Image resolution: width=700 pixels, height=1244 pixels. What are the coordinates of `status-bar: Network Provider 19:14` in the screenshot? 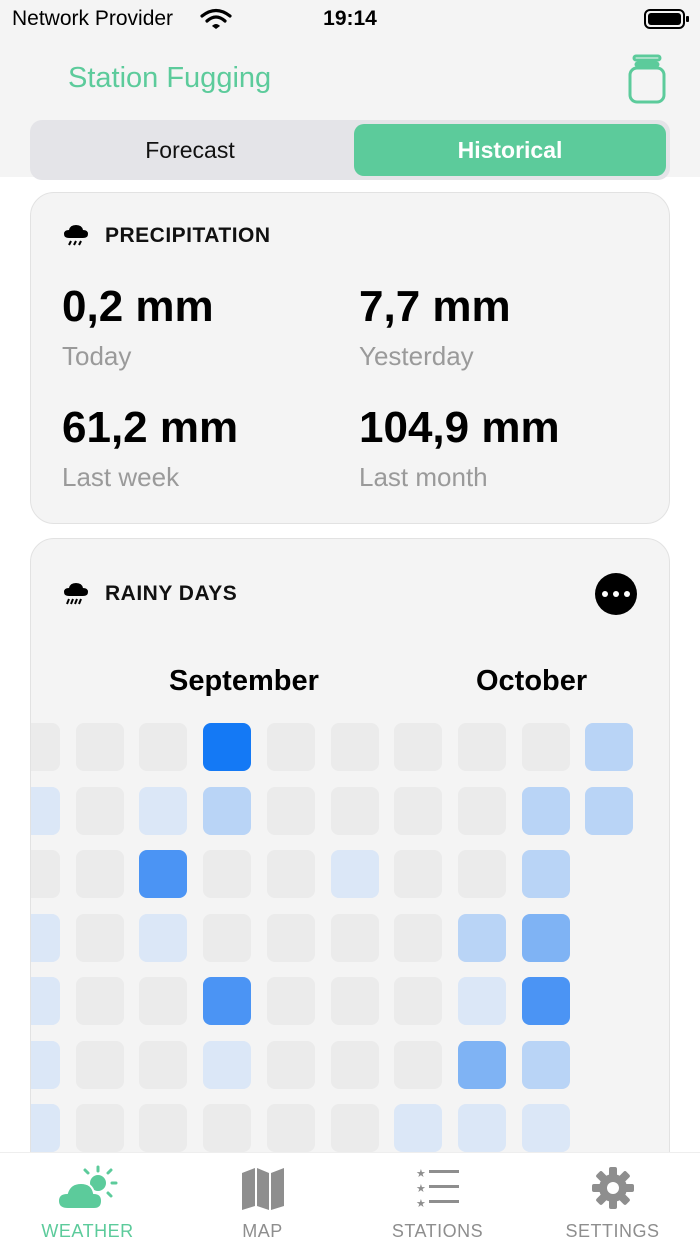 It's located at (350, 20).